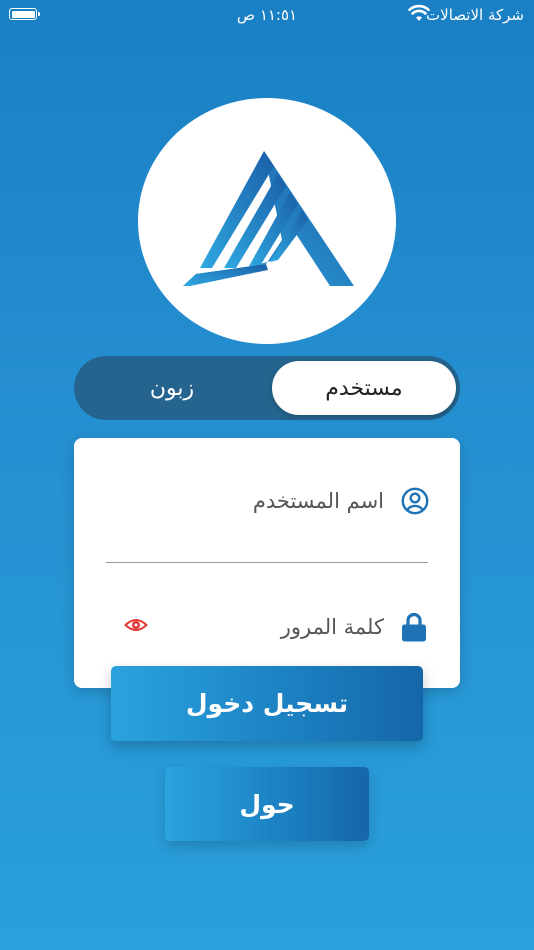  Describe the element at coordinates (364, 388) in the screenshot. I see `segment-user: مستخدم` at that location.